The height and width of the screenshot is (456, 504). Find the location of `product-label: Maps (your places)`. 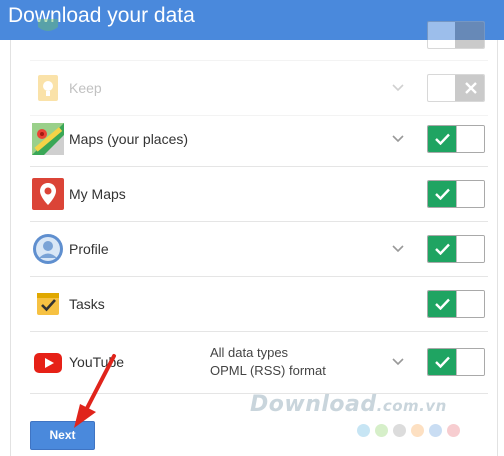

product-label: Maps (your places) is located at coordinates (129, 138).